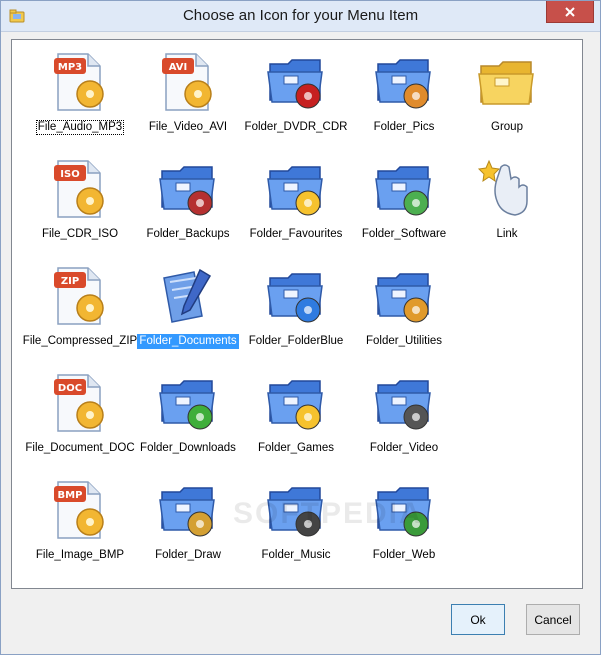  I want to click on icon-item: Folder_Downloads, so click(188, 413).